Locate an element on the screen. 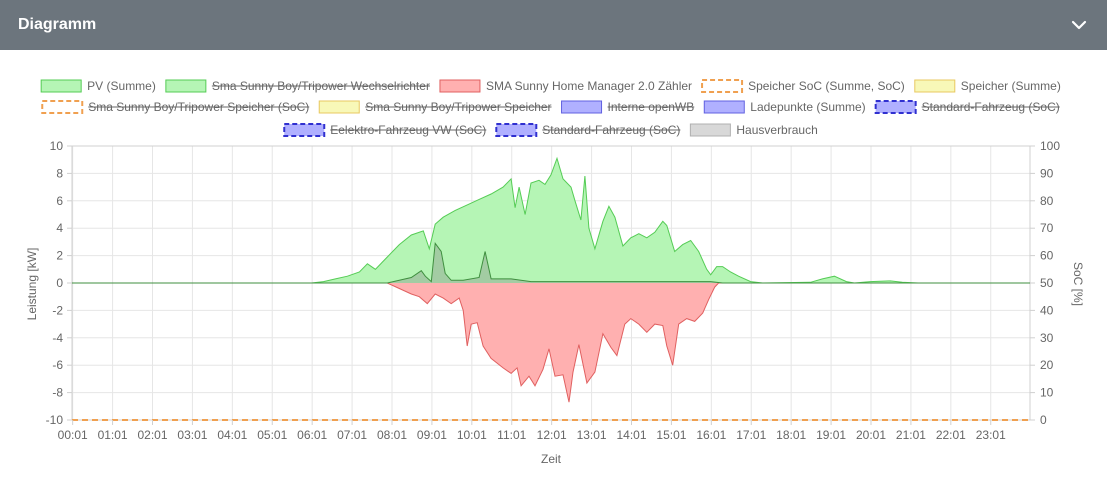 The height and width of the screenshot is (485, 1107). y-tick-label: 6 is located at coordinates (59, 201).